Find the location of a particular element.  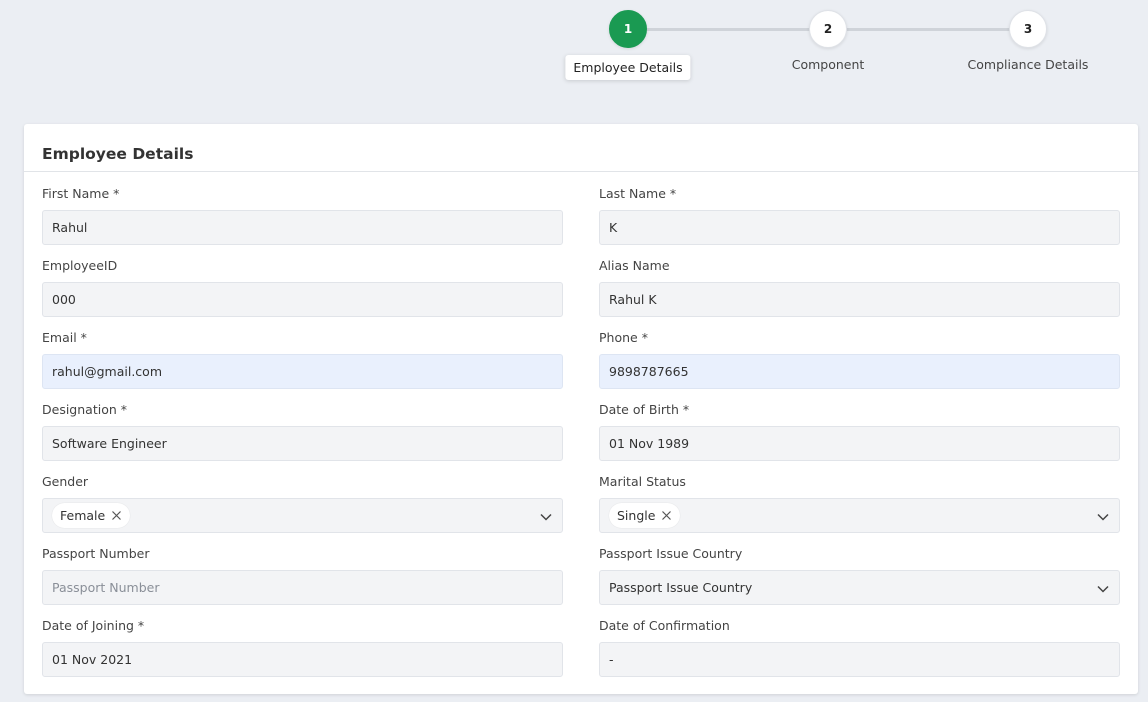

phone-input: 9898787665 is located at coordinates (859, 371).